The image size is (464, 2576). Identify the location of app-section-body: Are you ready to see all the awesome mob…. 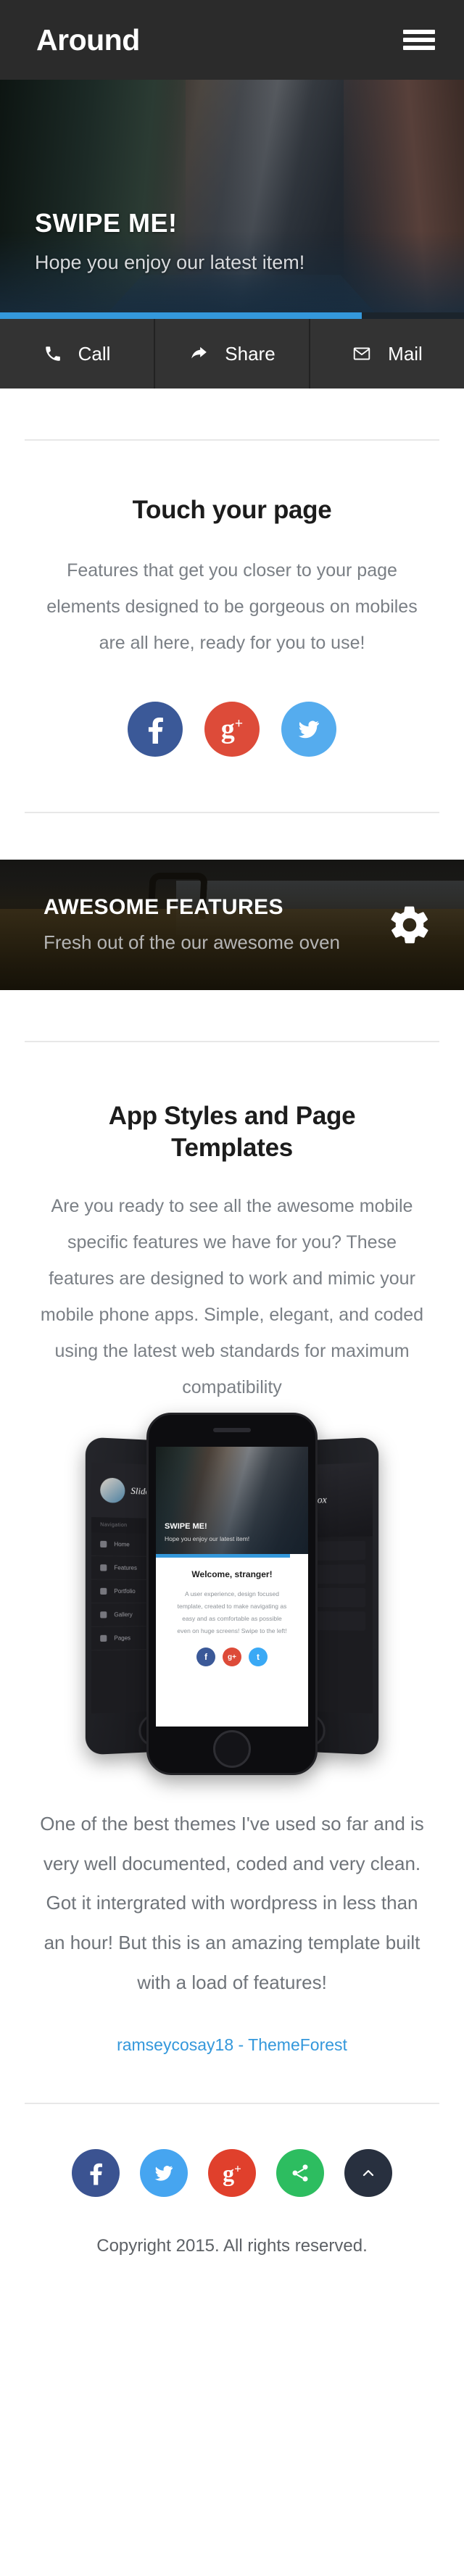
(232, 1297).